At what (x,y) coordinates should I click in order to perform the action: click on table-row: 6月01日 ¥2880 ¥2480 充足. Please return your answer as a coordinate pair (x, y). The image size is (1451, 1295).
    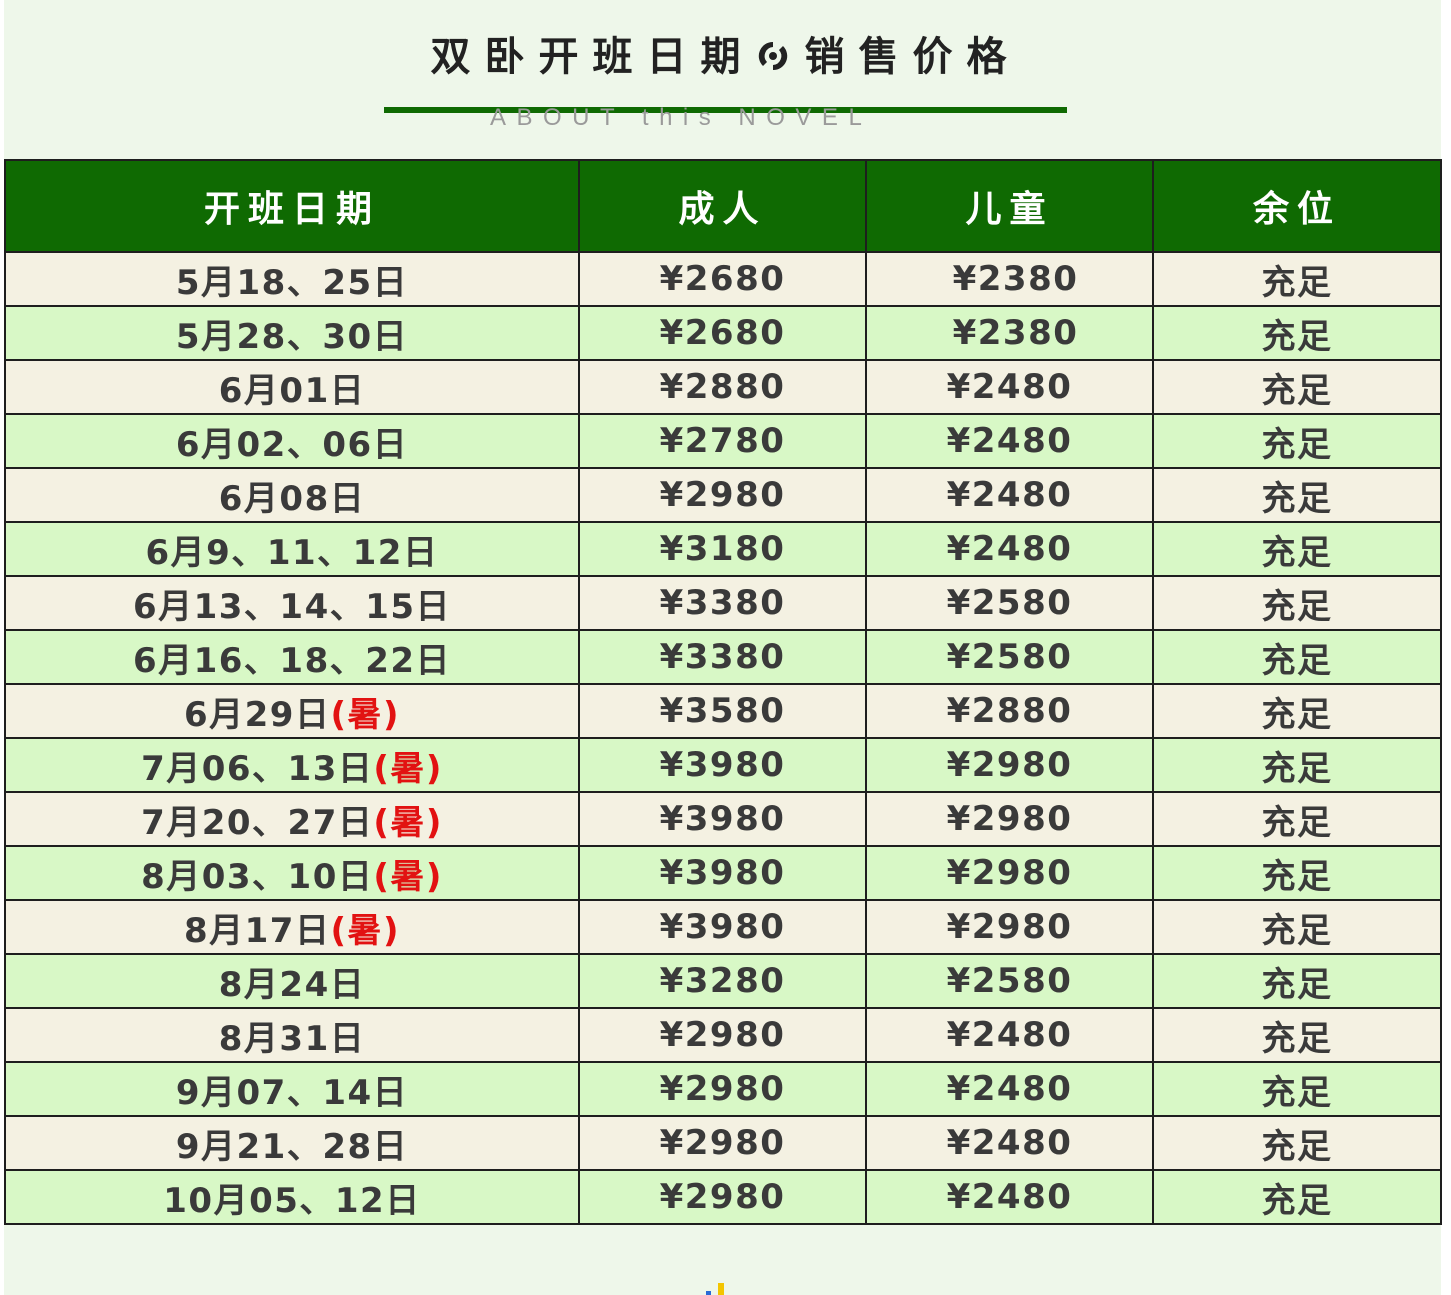
    Looking at the image, I should click on (723, 387).